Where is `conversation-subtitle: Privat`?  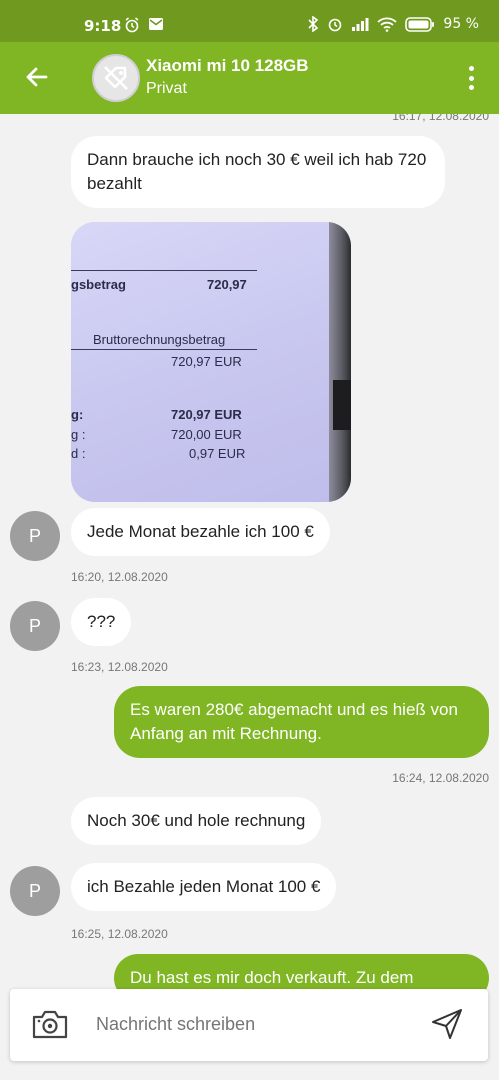 conversation-subtitle: Privat is located at coordinates (166, 88).